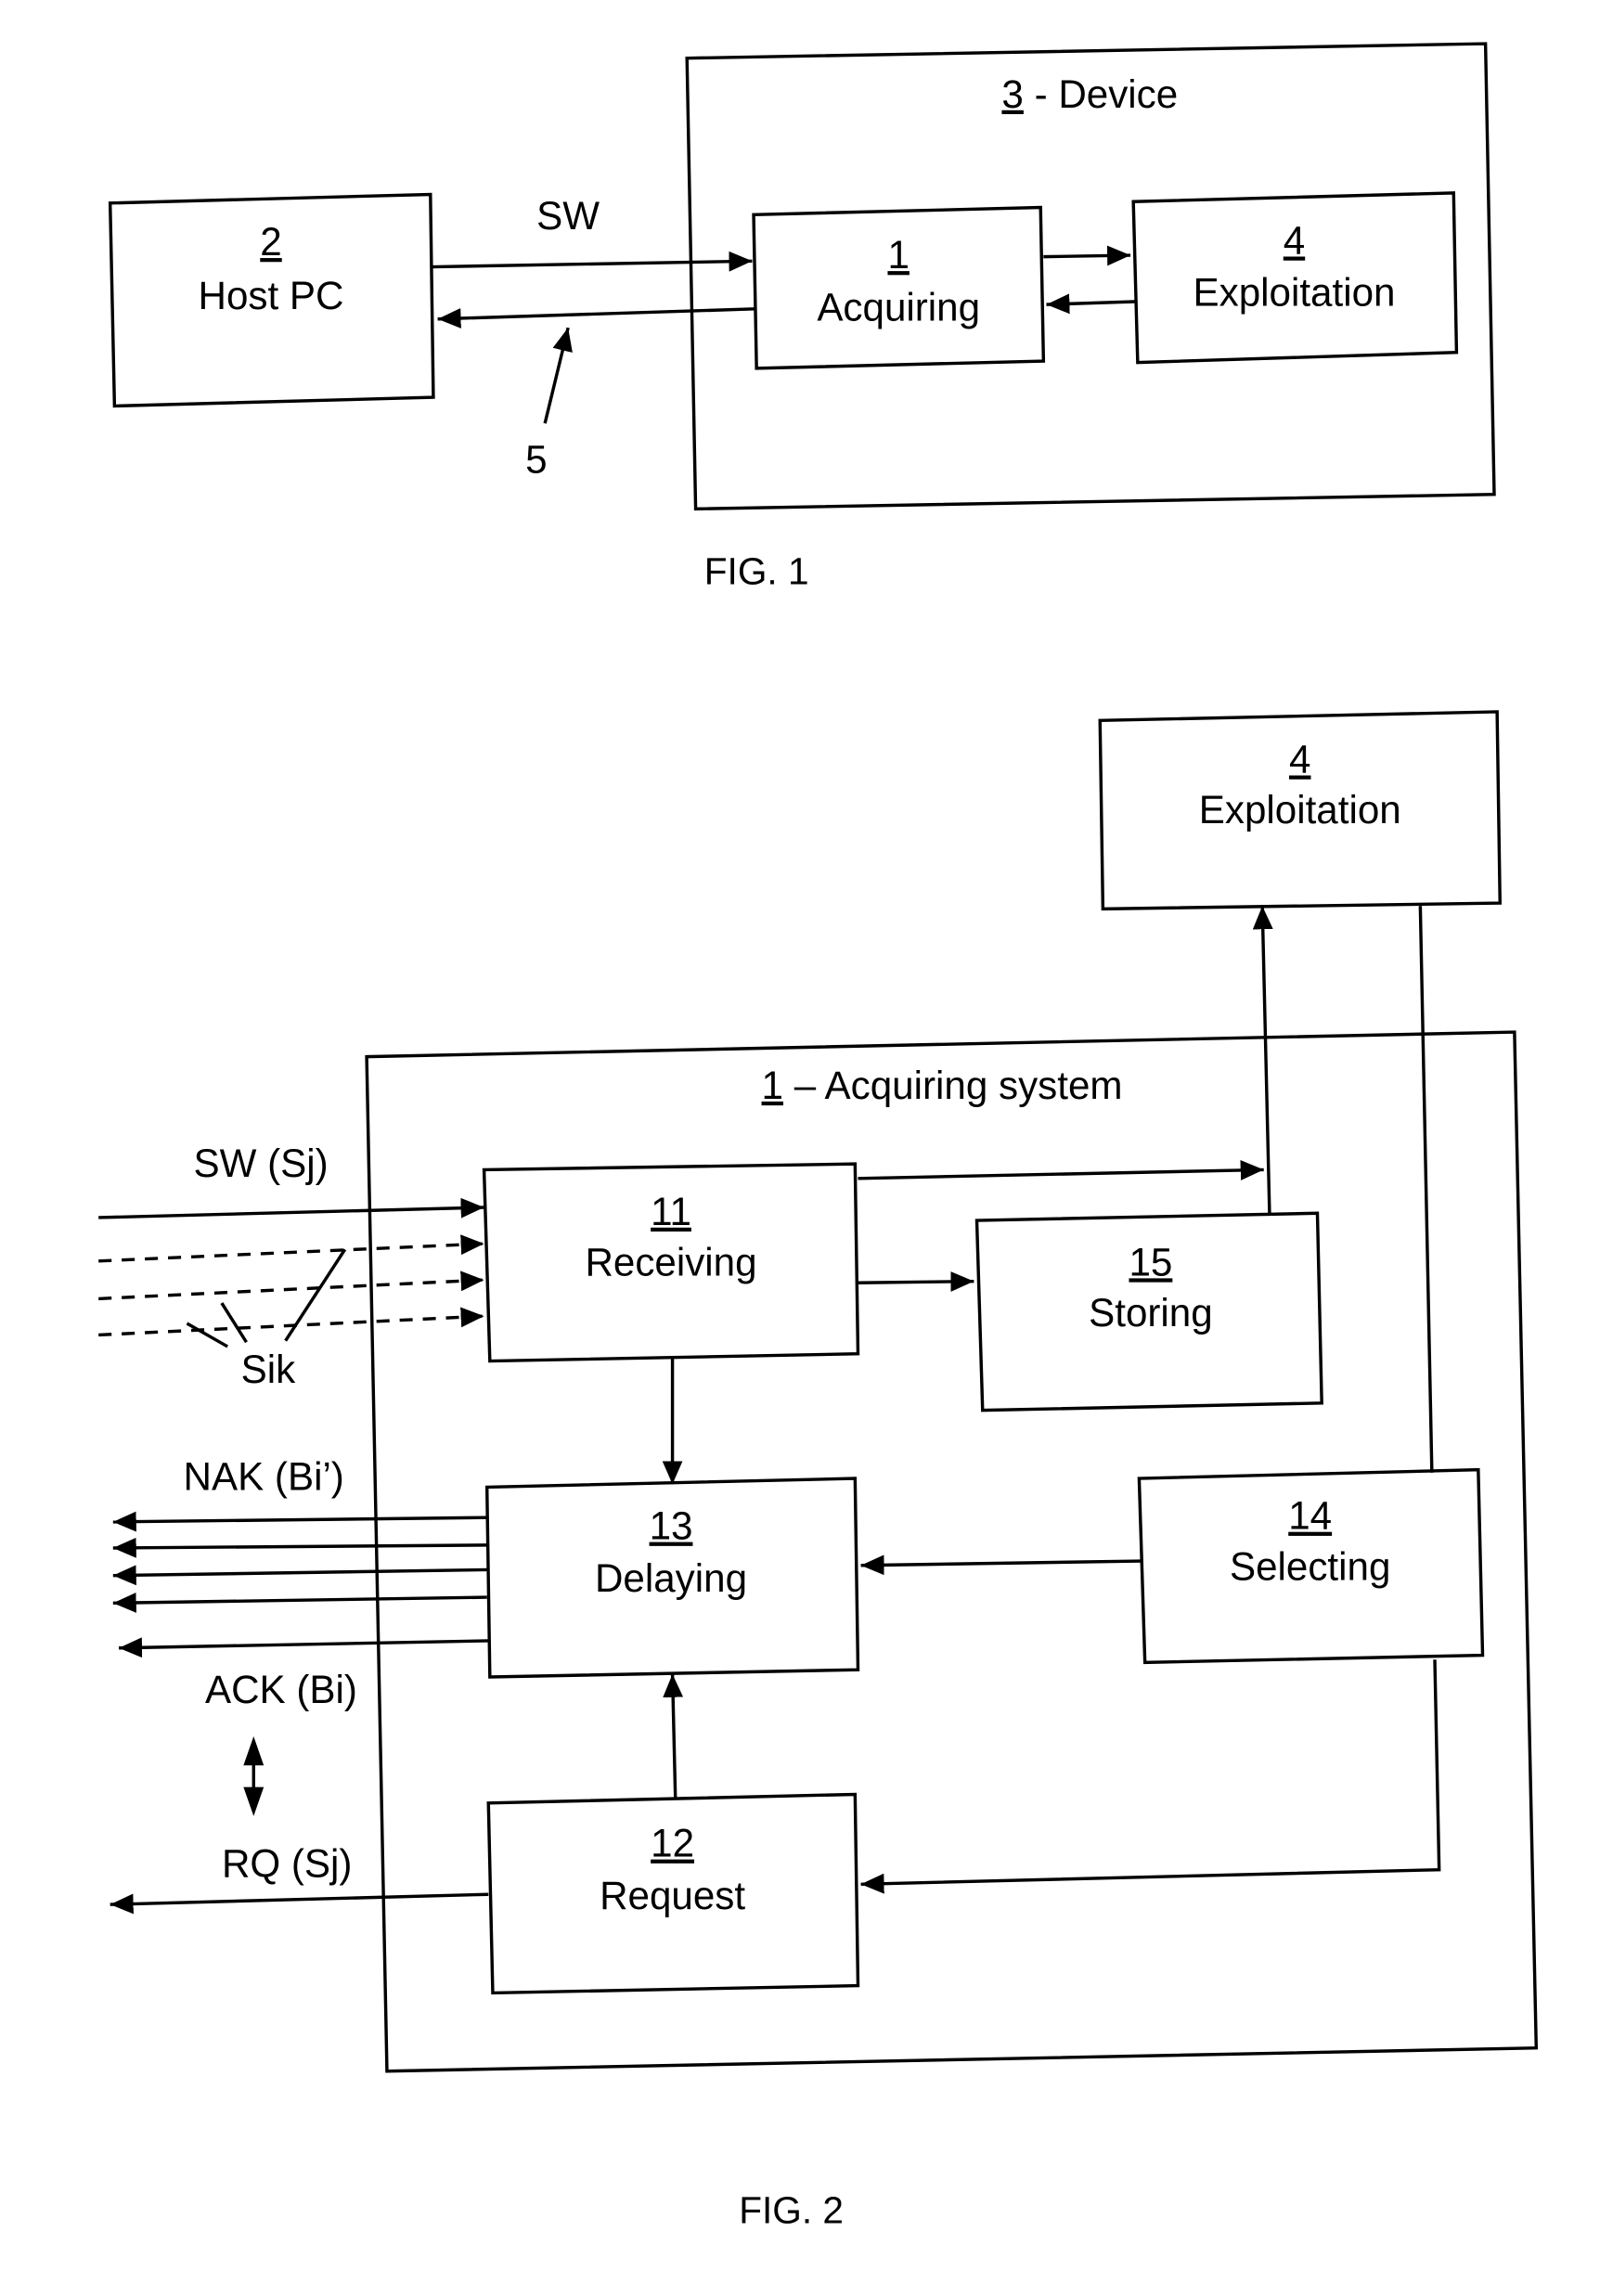 This screenshot has height=2296, width=1600. I want to click on ref-5-pointer, so click(558, 375).